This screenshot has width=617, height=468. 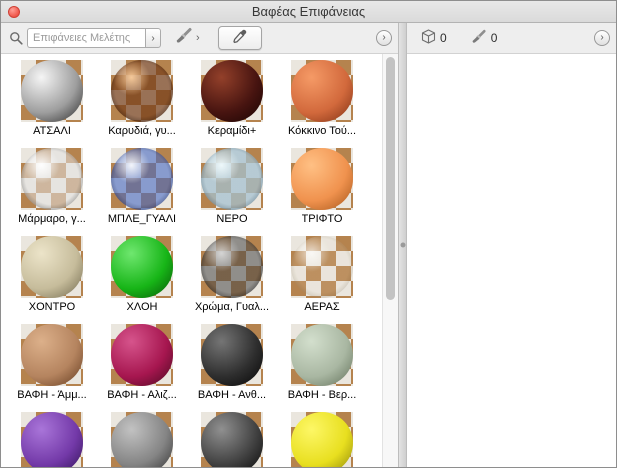 I want to click on catalog-scrollbar, so click(x=390, y=260).